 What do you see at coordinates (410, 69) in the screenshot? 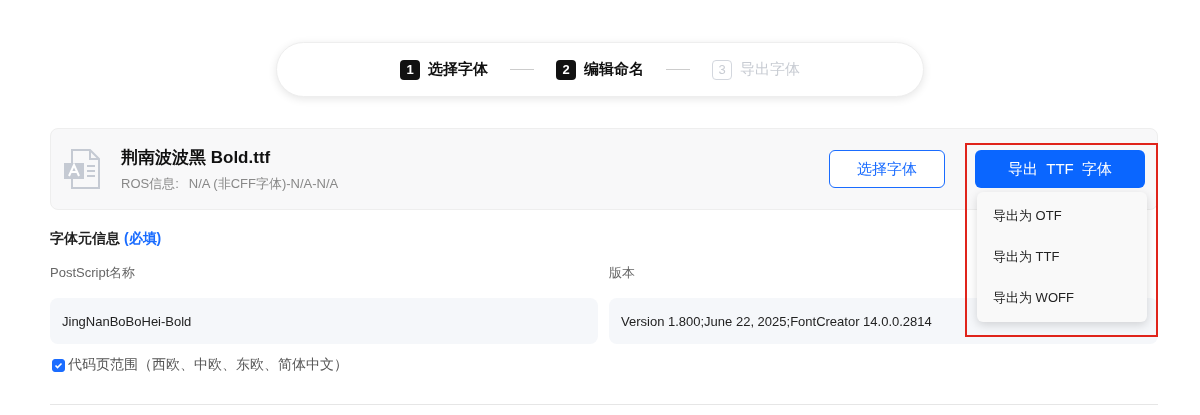
I see `step-number: 1` at bounding box center [410, 69].